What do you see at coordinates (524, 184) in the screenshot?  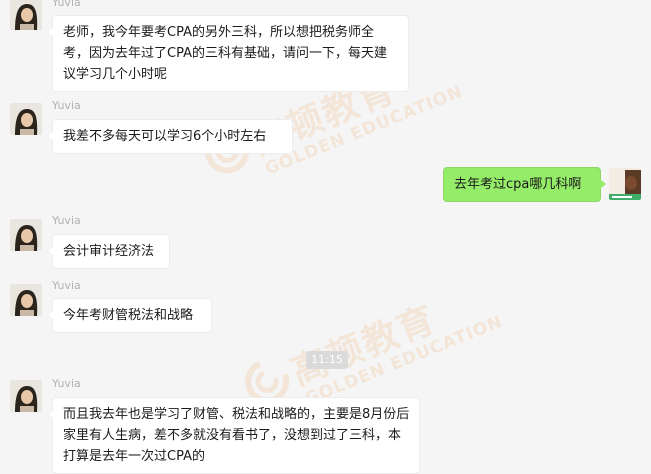 I see `message-bubble-outgoing: 去年考过cpa哪几科啊` at bounding box center [524, 184].